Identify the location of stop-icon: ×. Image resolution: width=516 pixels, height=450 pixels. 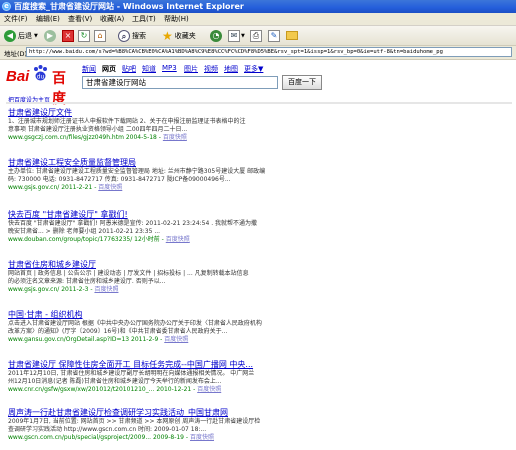
(68, 35).